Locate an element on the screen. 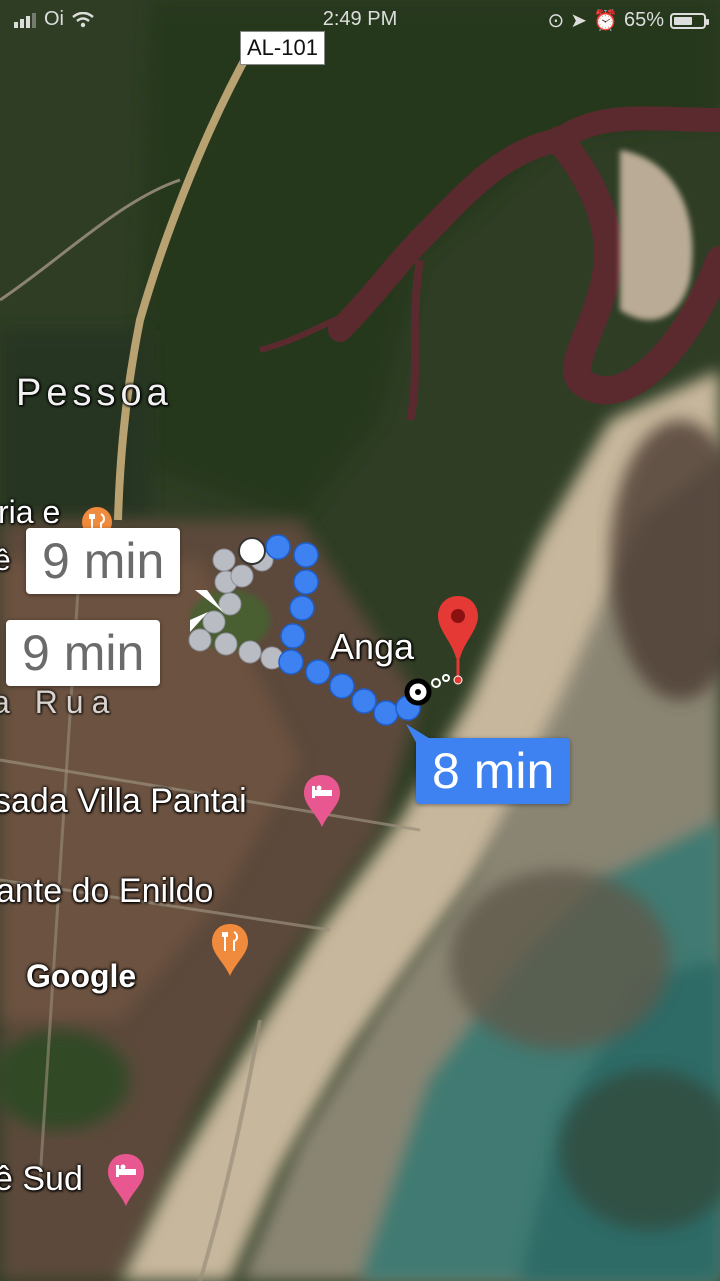  google-logo: Google is located at coordinates (81, 976).